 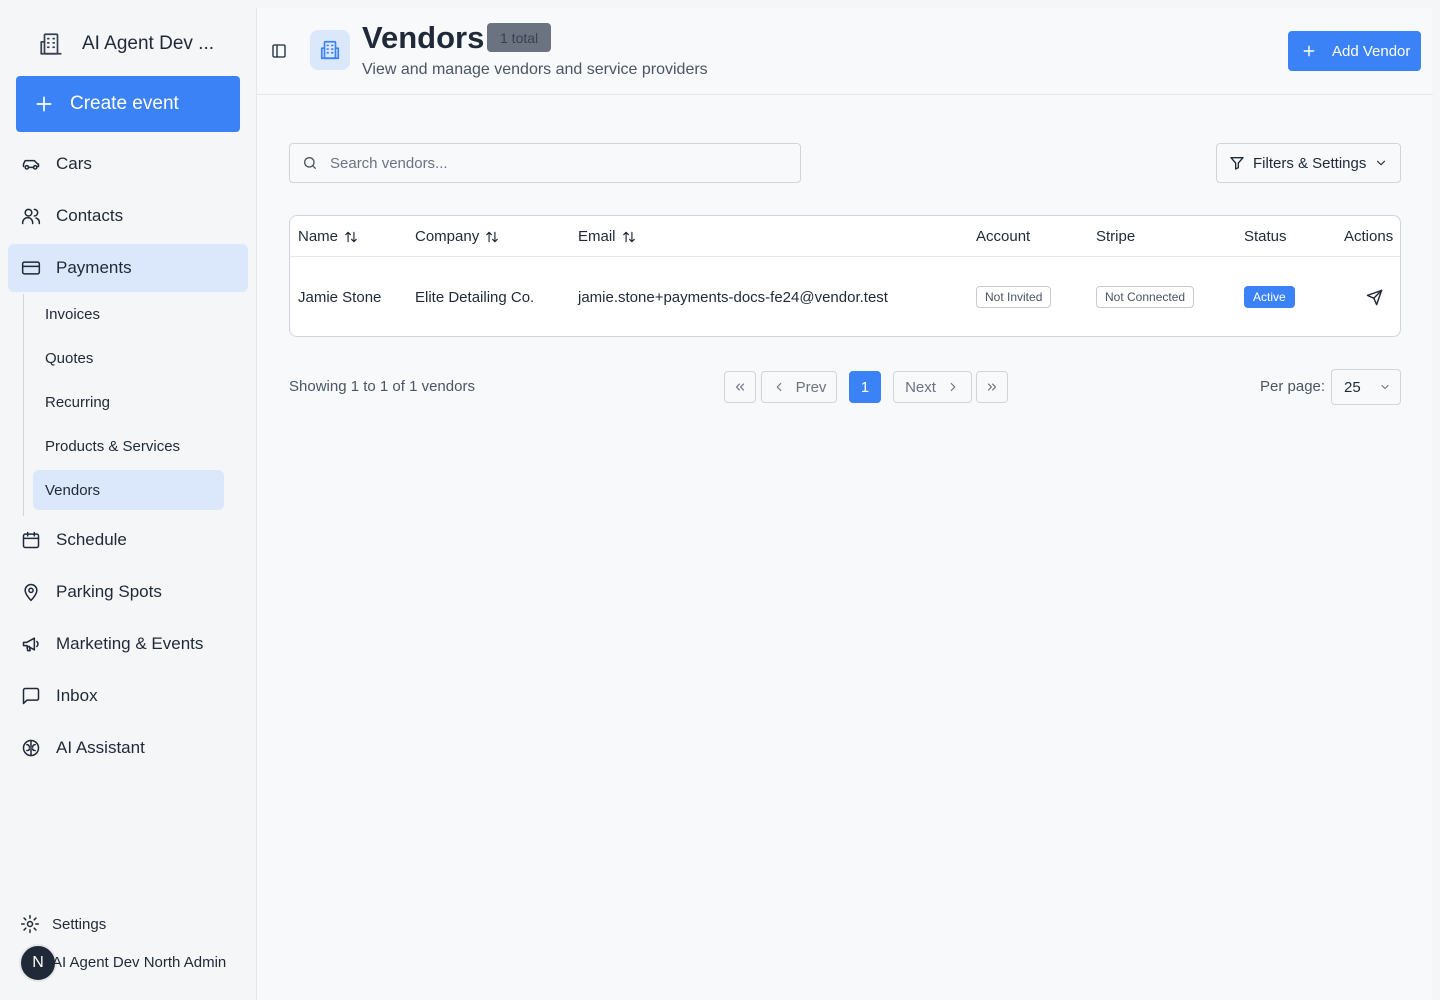 I want to click on sidebar-item-label: AI Assistant, so click(x=100, y=747).